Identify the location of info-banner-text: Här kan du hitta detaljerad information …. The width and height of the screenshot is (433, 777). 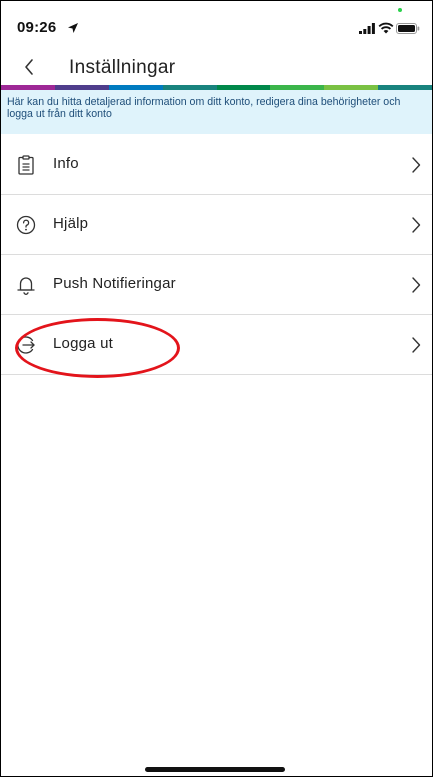
(204, 108).